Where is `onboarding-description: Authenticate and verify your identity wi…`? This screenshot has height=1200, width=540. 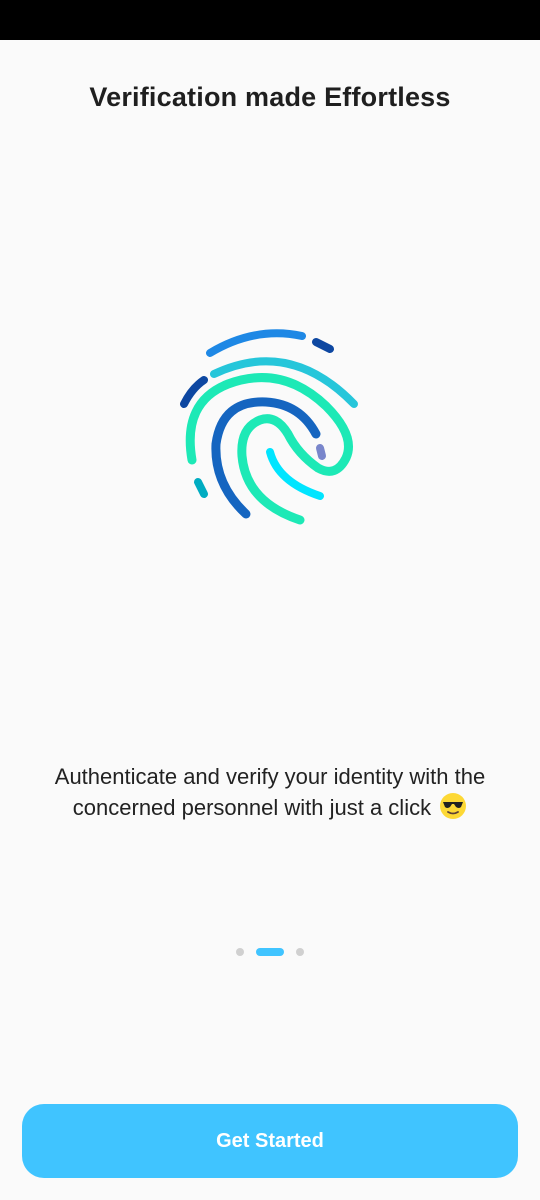 onboarding-description: Authenticate and verify your identity wi… is located at coordinates (270, 792).